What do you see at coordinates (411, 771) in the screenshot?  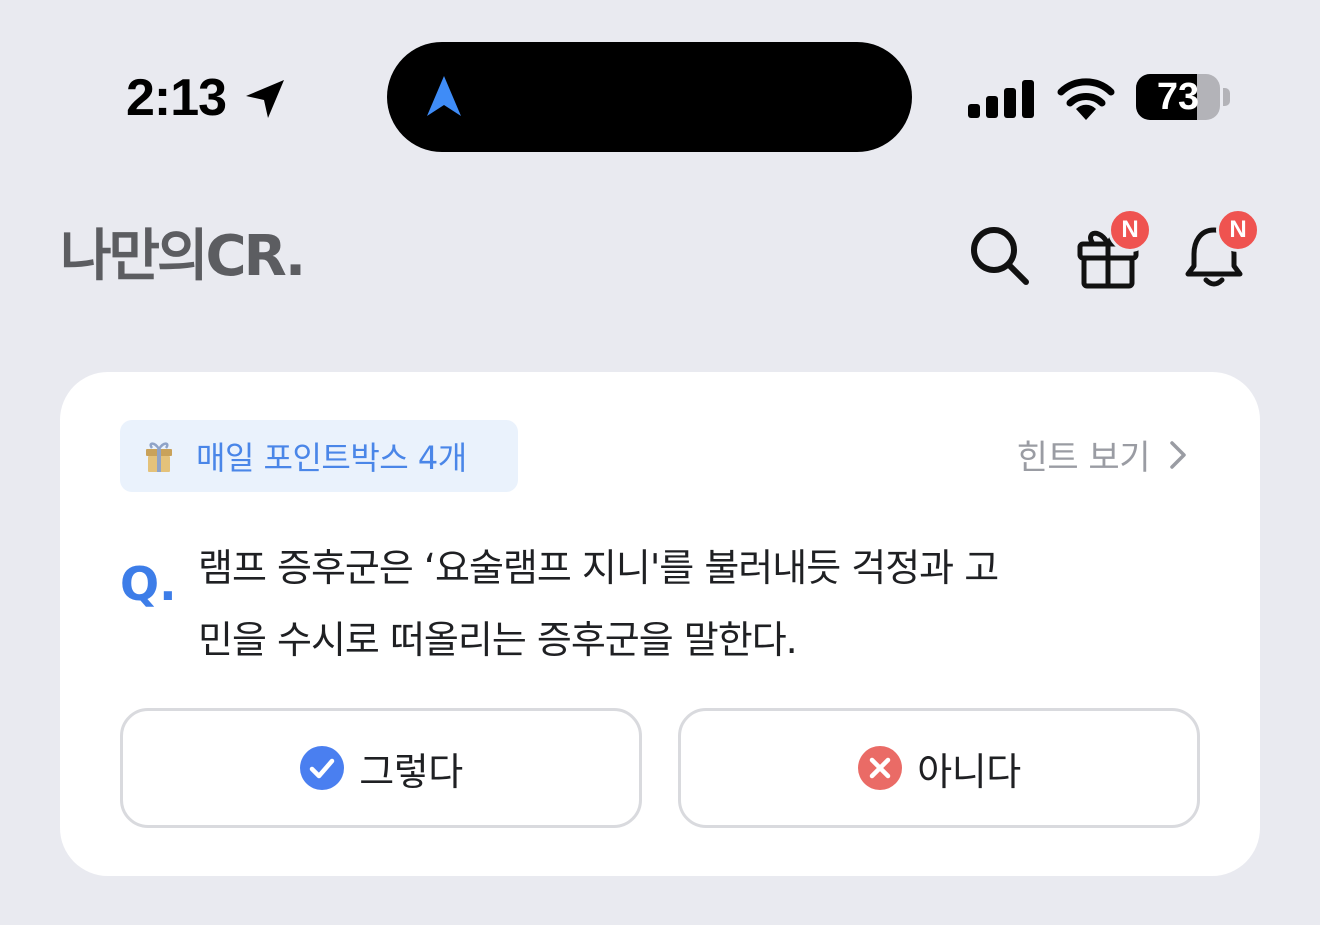 I see `answer-yes-label: 그렇다` at bounding box center [411, 771].